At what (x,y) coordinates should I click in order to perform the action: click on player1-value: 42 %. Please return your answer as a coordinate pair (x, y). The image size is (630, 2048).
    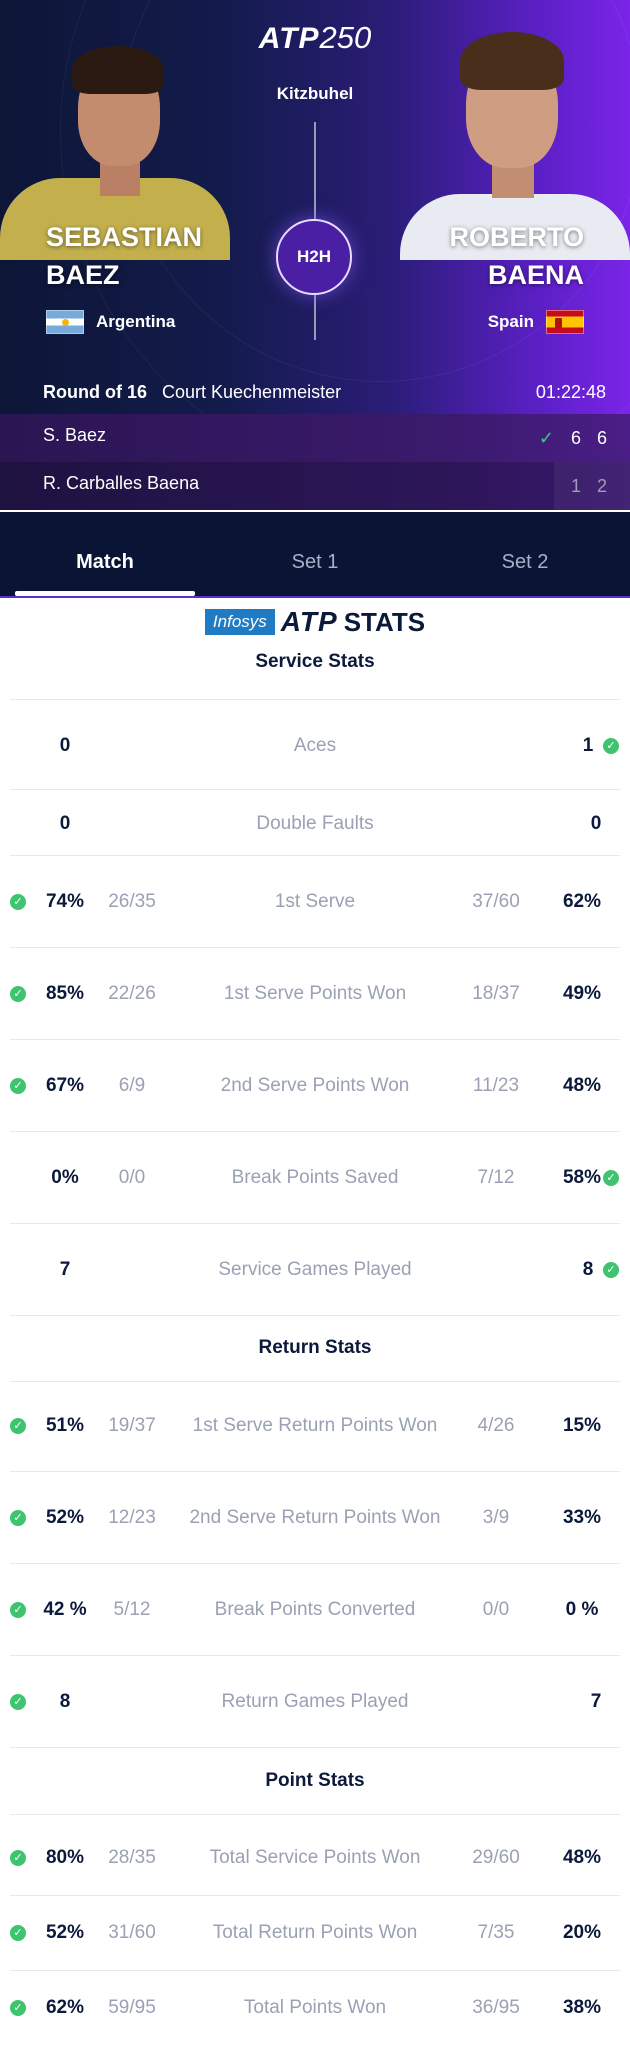
    Looking at the image, I should click on (65, 1609).